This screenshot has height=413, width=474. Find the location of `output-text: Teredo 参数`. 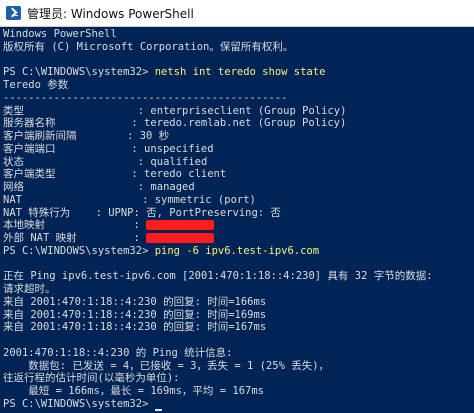

output-text: Teredo 参数 is located at coordinates (36, 85).